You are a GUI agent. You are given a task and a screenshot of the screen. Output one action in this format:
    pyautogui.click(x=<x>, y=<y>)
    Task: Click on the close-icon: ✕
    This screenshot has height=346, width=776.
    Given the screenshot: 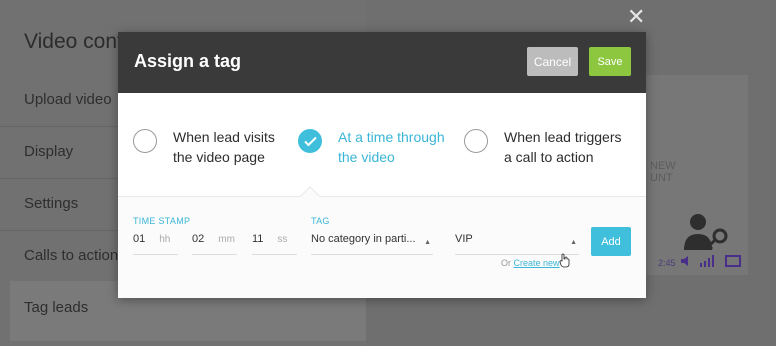 What is the action you would take?
    pyautogui.click(x=636, y=17)
    